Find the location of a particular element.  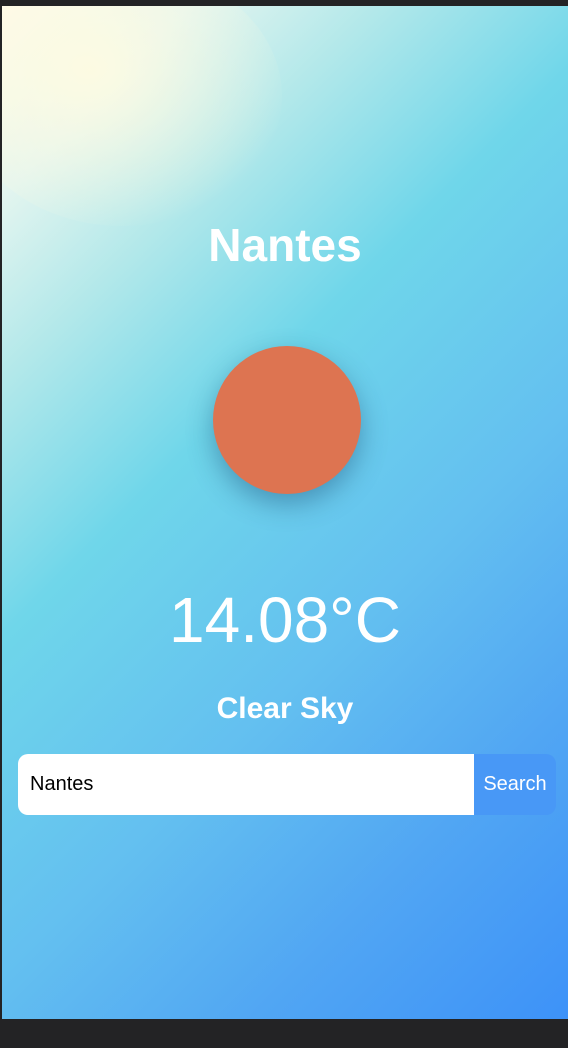

temperature: 14.08°C is located at coordinates (285, 620).